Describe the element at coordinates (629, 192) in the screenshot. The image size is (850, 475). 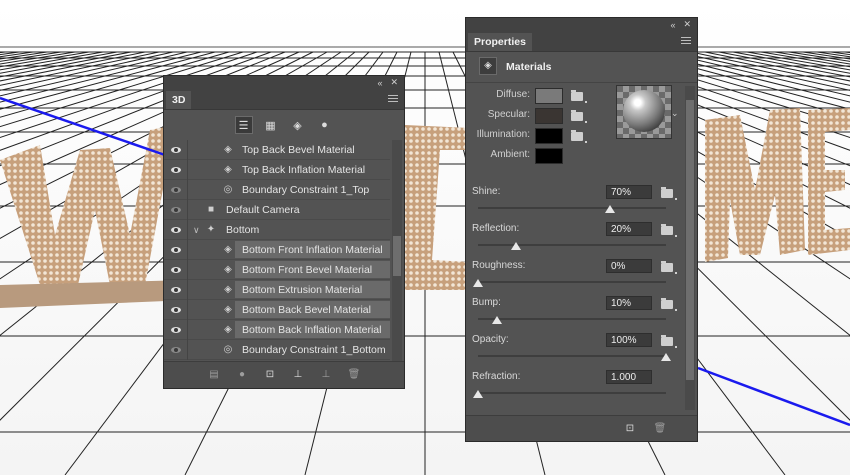
I see `slider-value-field: 70%` at that location.